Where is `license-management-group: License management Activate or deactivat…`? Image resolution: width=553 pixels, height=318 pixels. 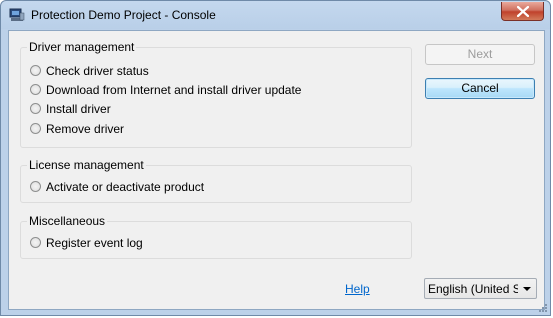
license-management-group: License management Activate or deactivat… is located at coordinates (216, 180).